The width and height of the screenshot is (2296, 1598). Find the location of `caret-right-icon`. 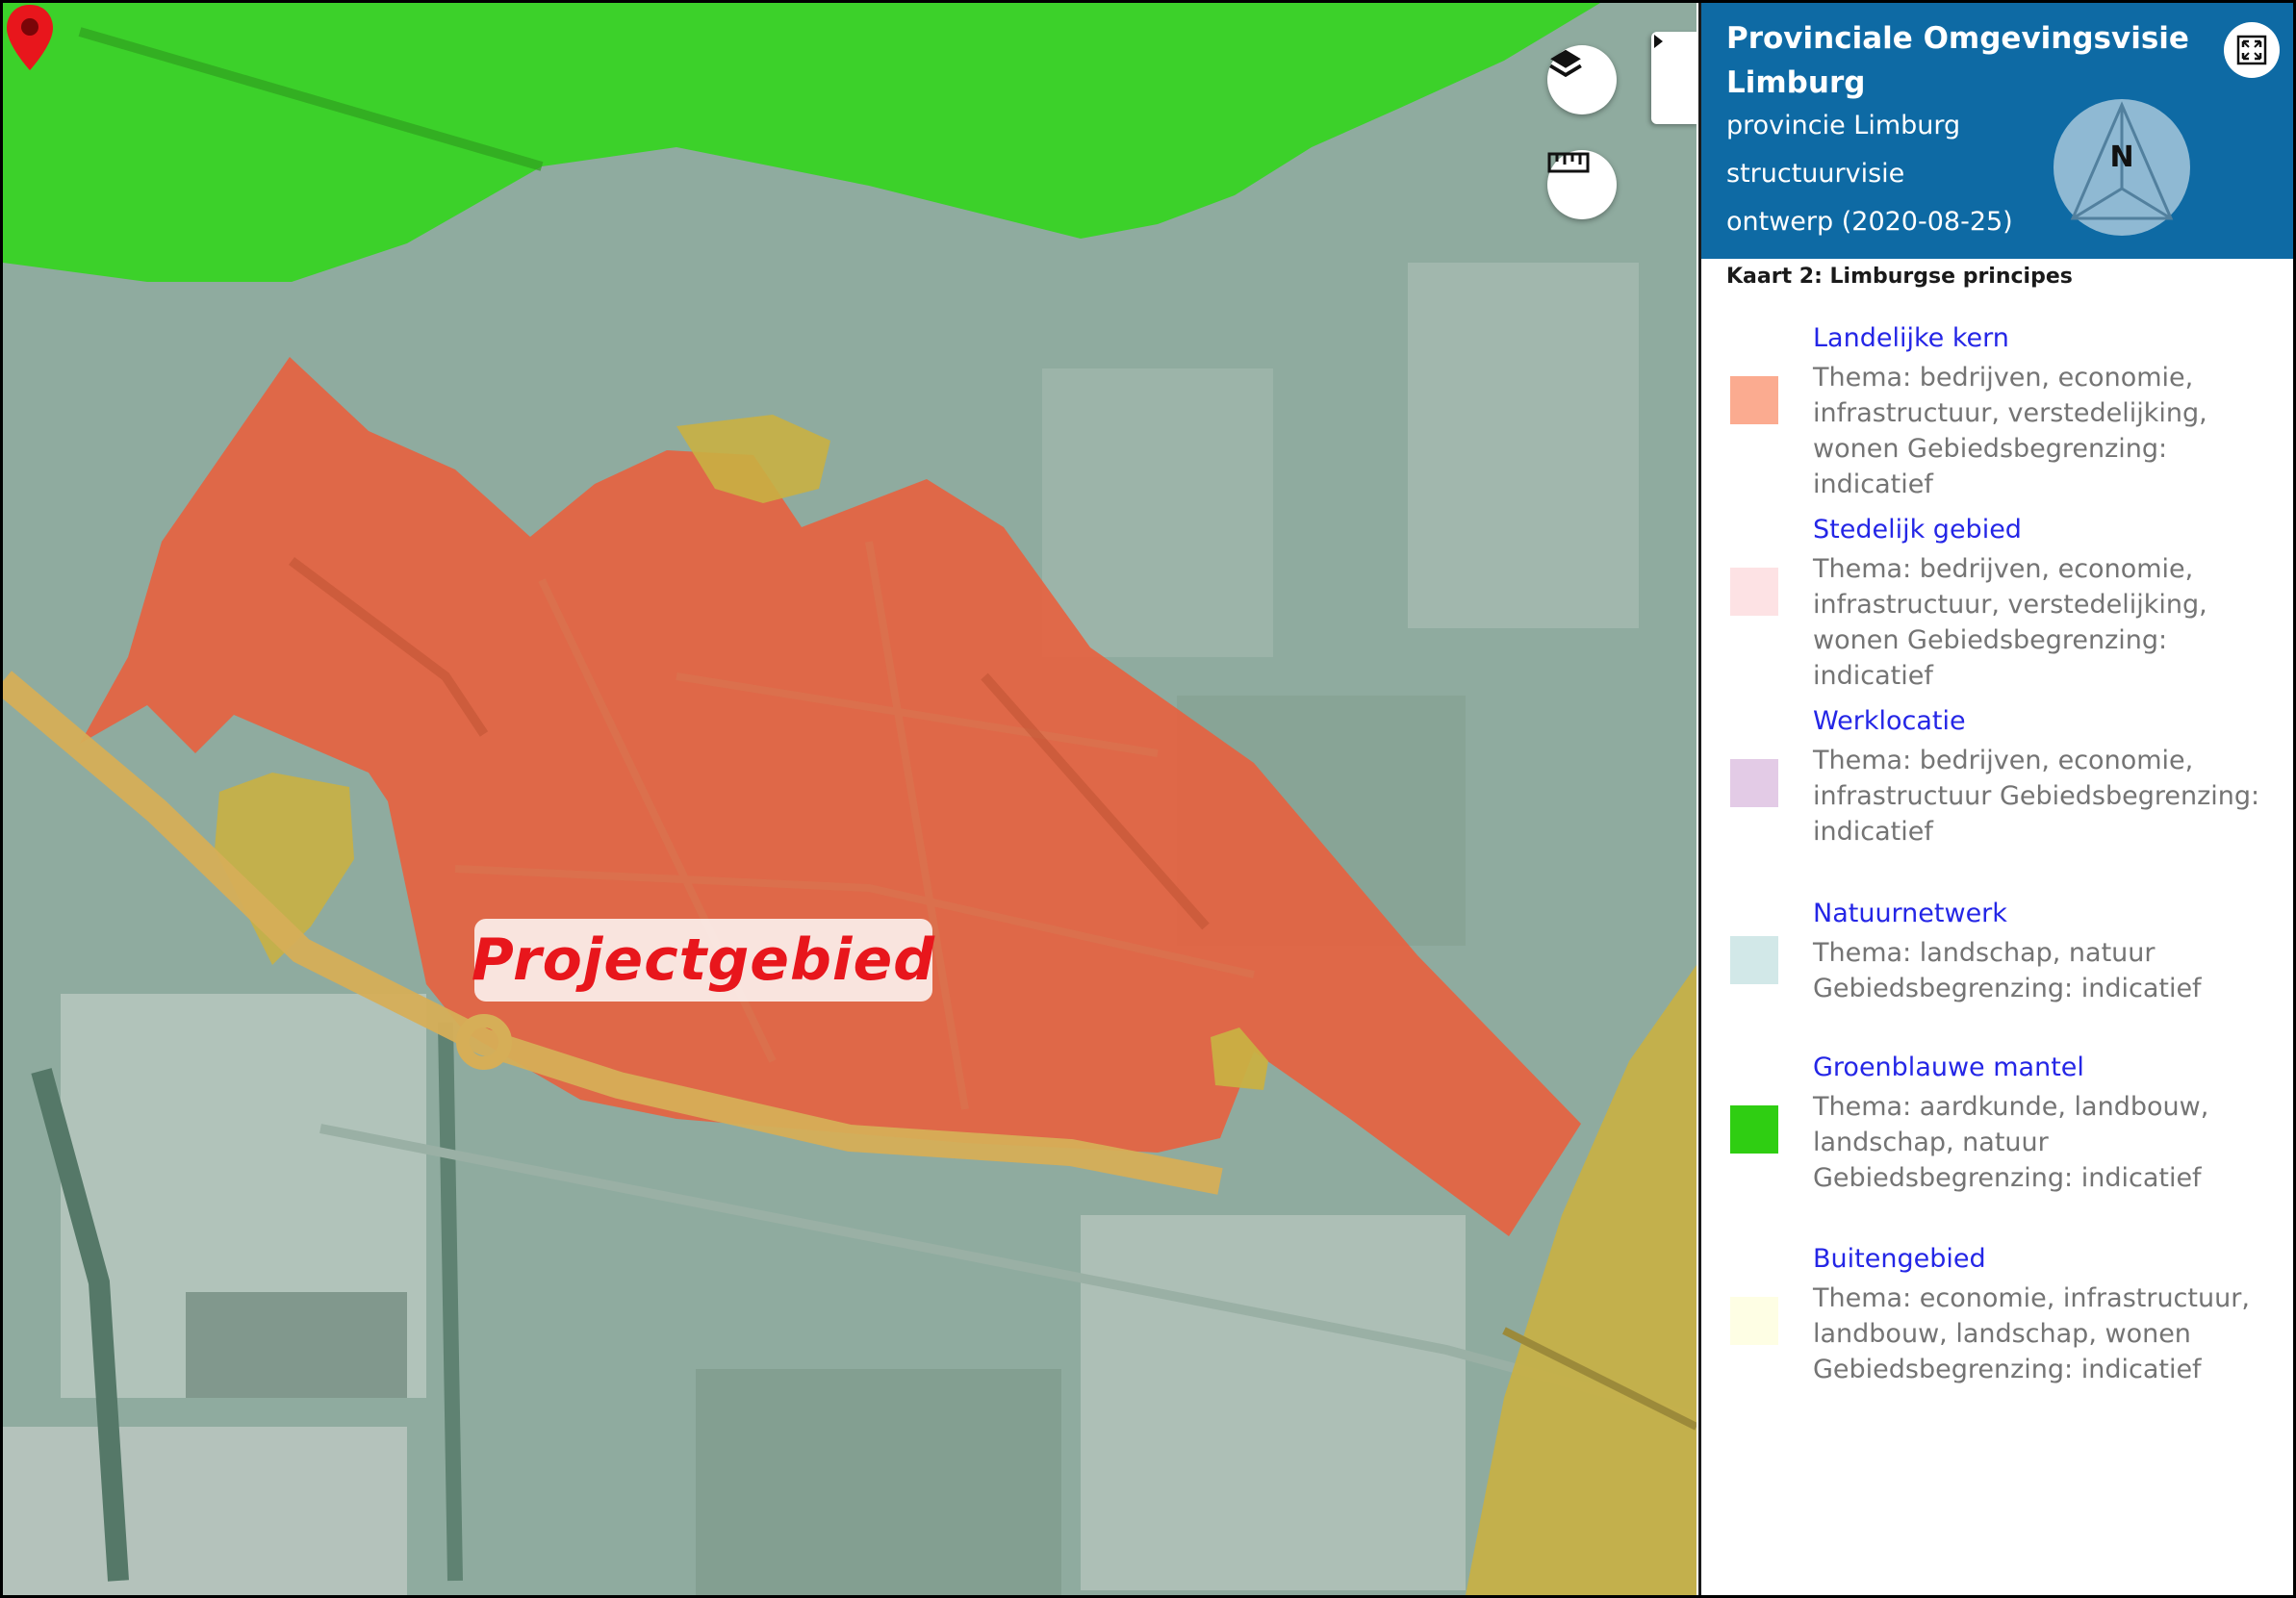

caret-right-icon is located at coordinates (1658, 41).